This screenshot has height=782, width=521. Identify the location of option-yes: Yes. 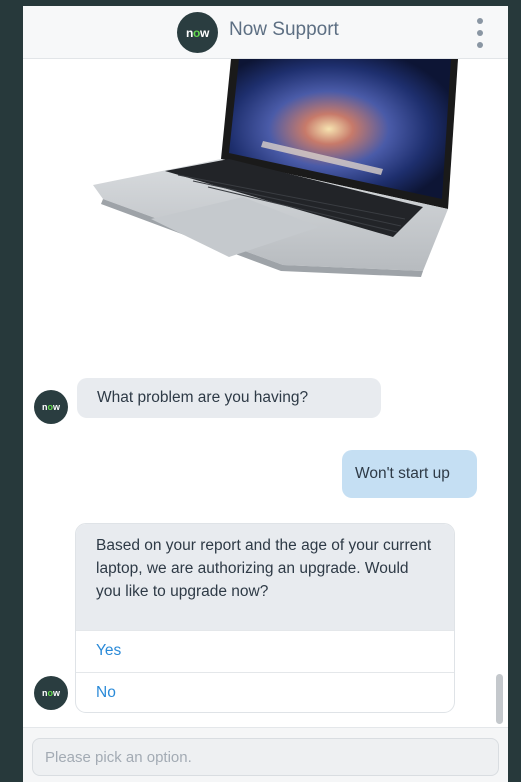
(265, 651).